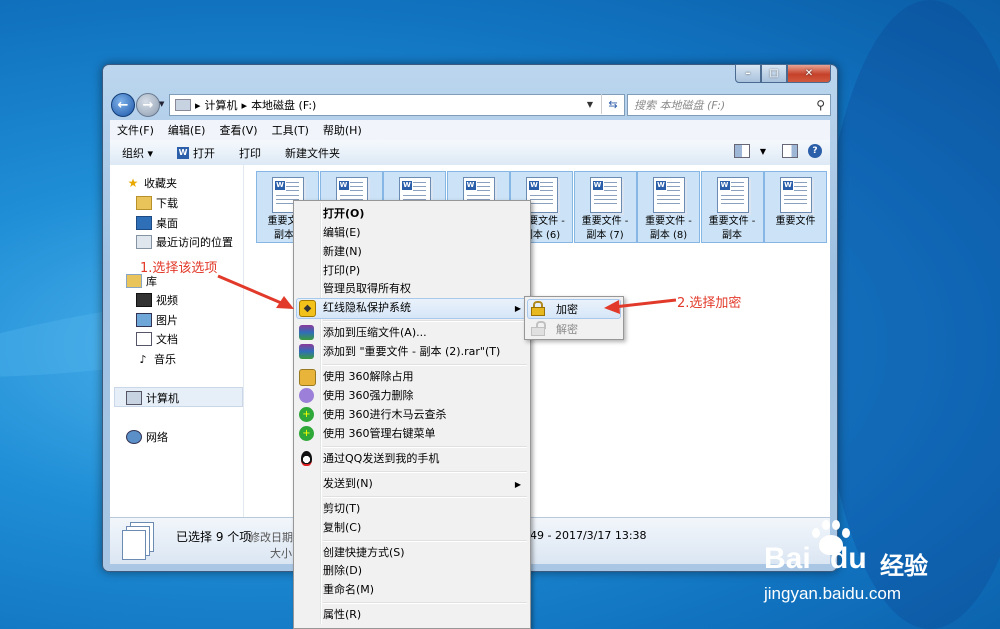 This screenshot has width=1000, height=629. I want to click on arrow-to-privacy-item, so click(252, 290).